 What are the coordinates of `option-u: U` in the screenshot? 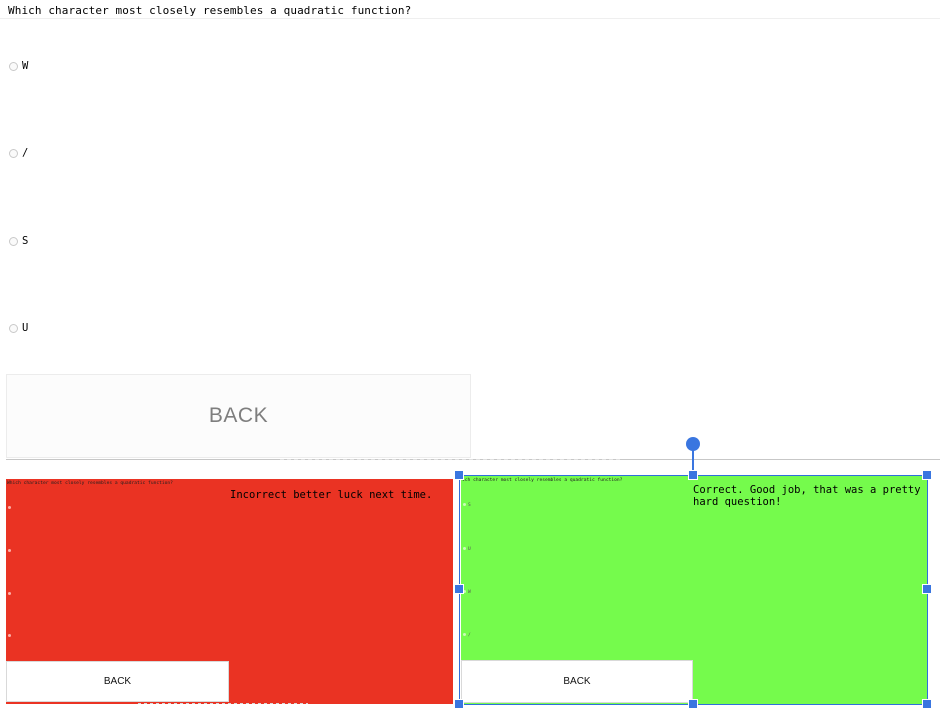 It's located at (18, 328).